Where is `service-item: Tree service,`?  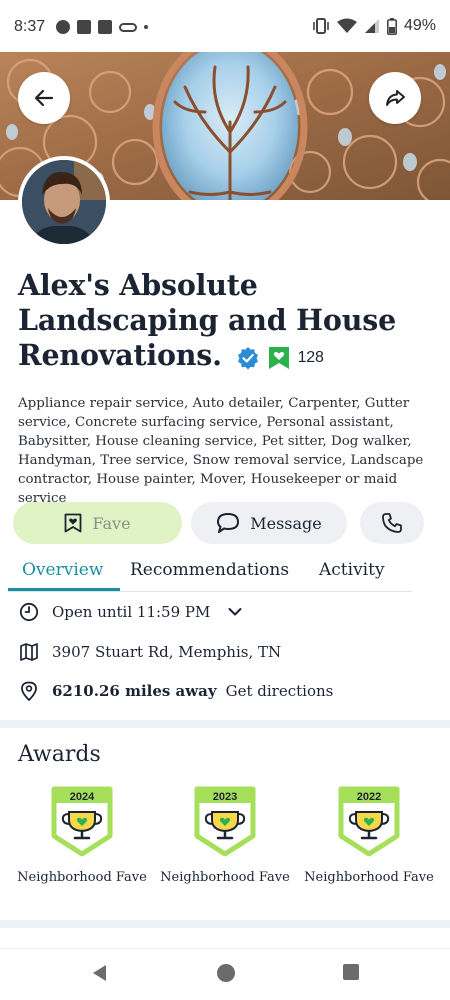 service-item: Tree service, is located at coordinates (144, 460).